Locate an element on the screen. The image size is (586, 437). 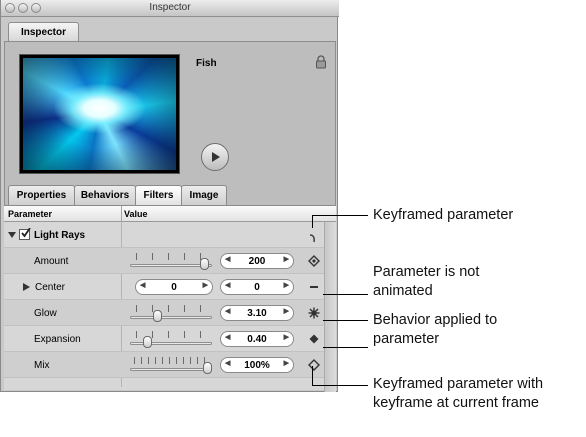
center-y-field: ◀ 0 ▶ is located at coordinates (257, 287).